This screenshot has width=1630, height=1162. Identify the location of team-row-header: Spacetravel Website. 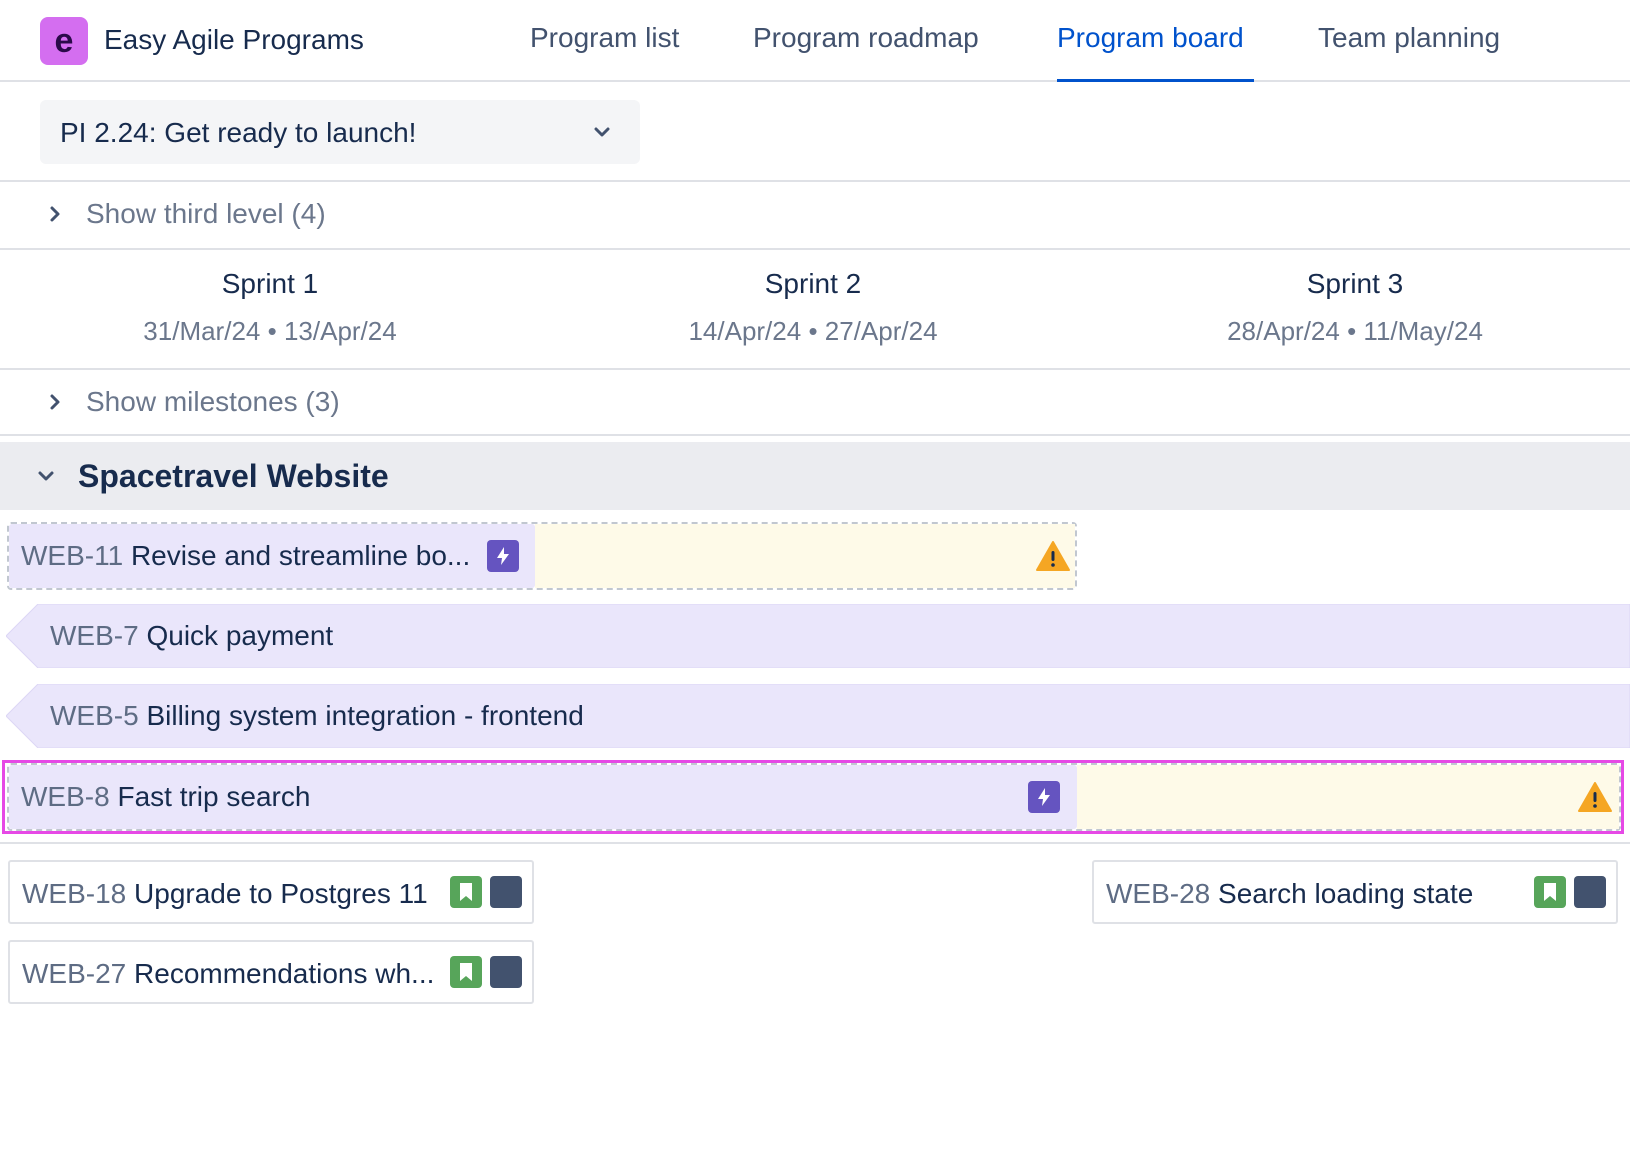
(815, 476).